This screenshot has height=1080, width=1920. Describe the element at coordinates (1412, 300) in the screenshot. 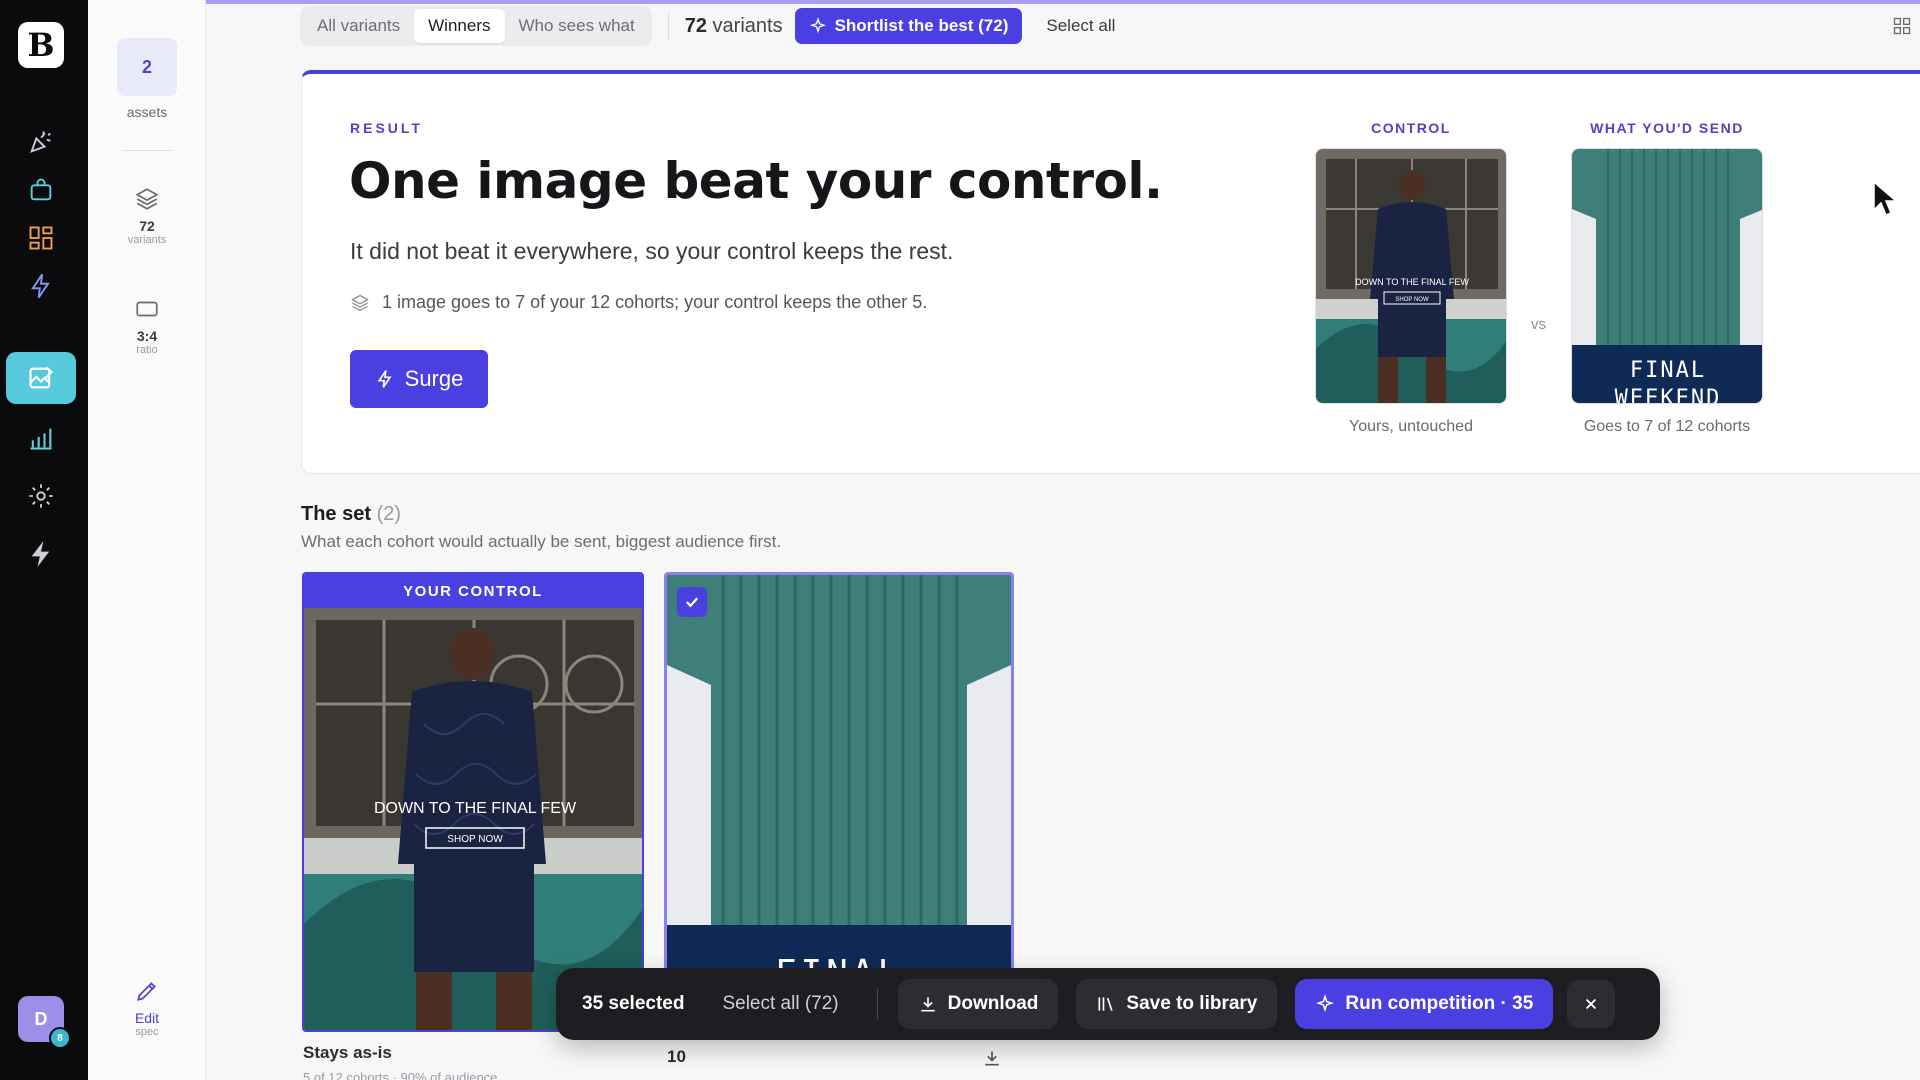

I see `control-cta: SHOP NOW` at that location.